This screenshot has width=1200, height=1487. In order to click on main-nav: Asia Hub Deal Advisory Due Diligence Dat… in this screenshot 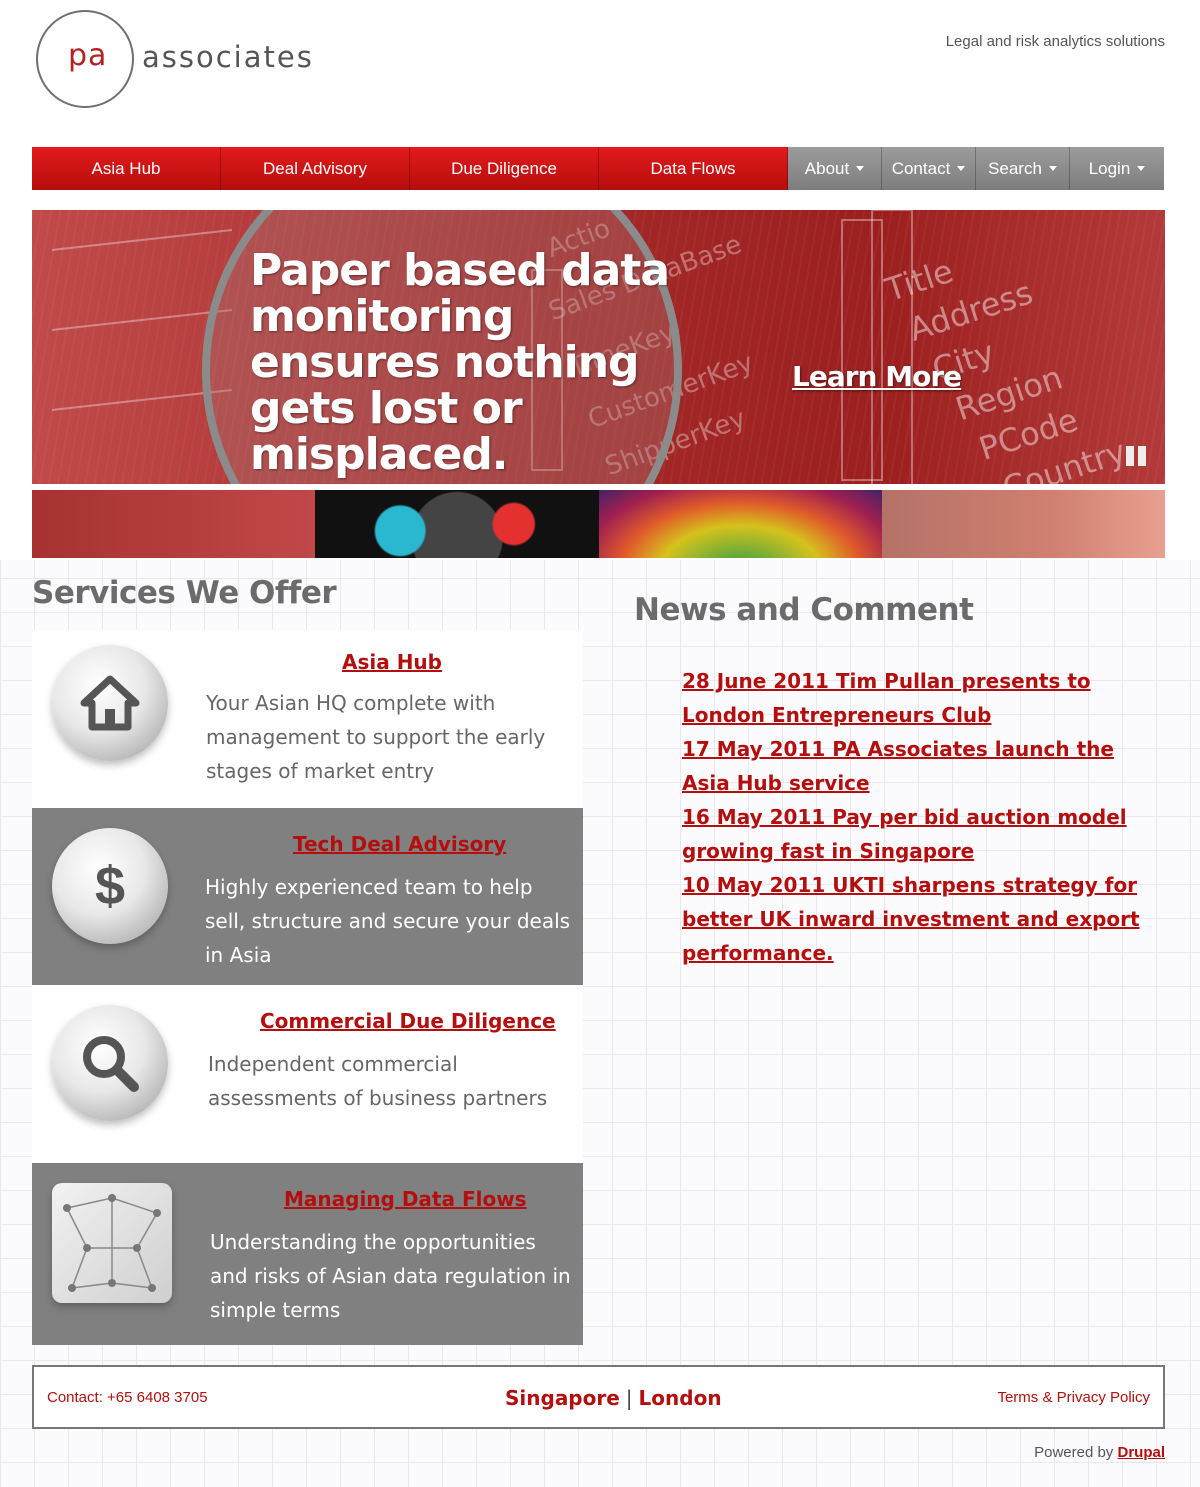, I will do `click(598, 168)`.